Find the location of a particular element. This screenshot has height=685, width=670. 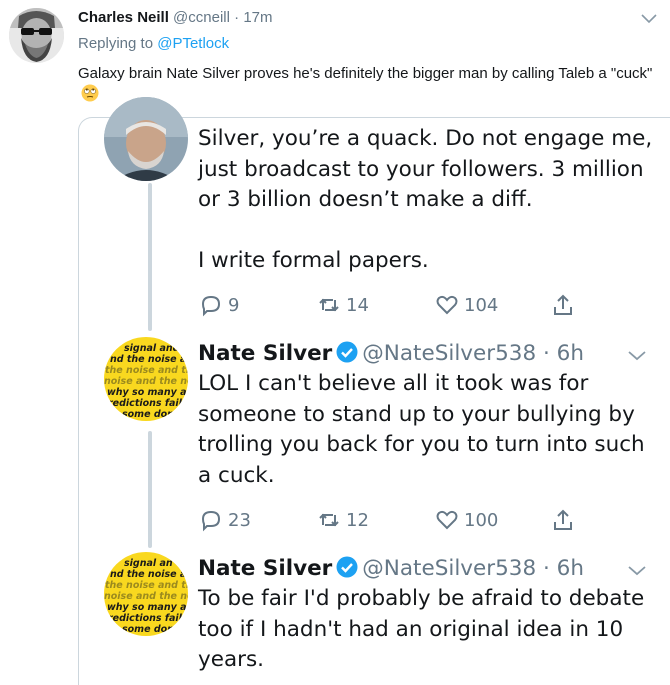

author-name: Charles Neill is located at coordinates (123, 17).